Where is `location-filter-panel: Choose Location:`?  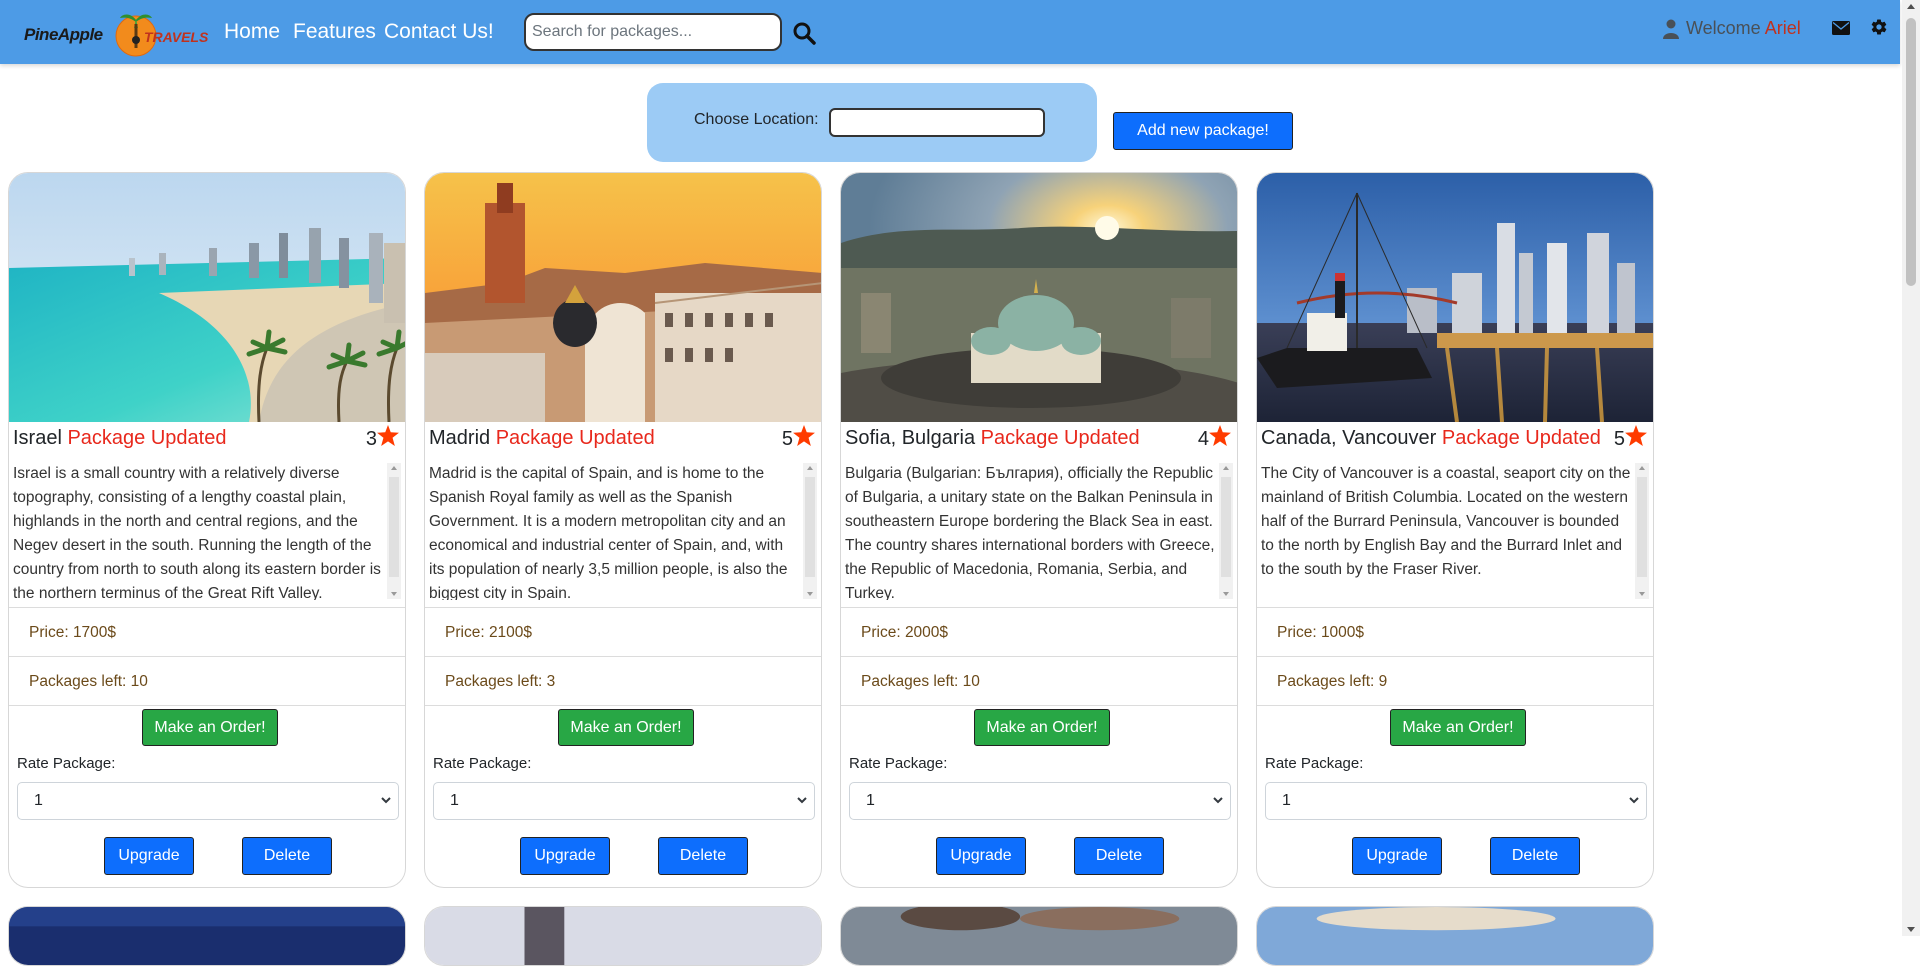 location-filter-panel: Choose Location: is located at coordinates (872, 122).